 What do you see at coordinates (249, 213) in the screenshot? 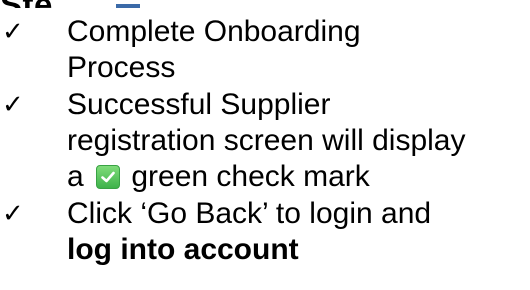
I see `list-item-line: Click ‘Go Back’ to login and` at bounding box center [249, 213].